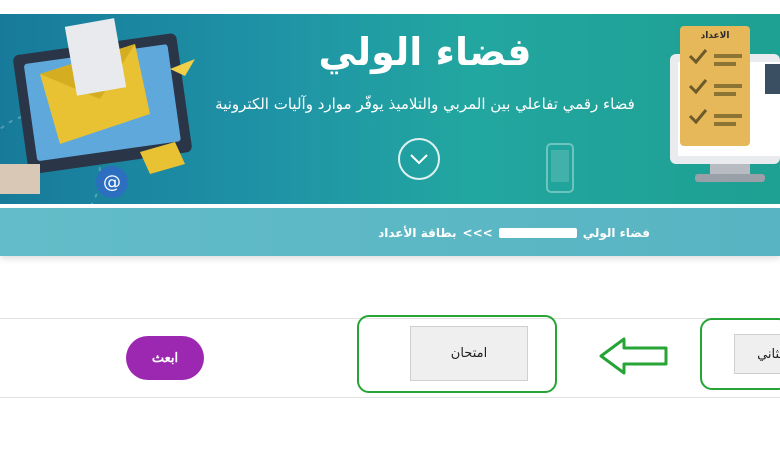 The image size is (780, 470). What do you see at coordinates (390, 7) in the screenshot?
I see `top-strip` at bounding box center [390, 7].